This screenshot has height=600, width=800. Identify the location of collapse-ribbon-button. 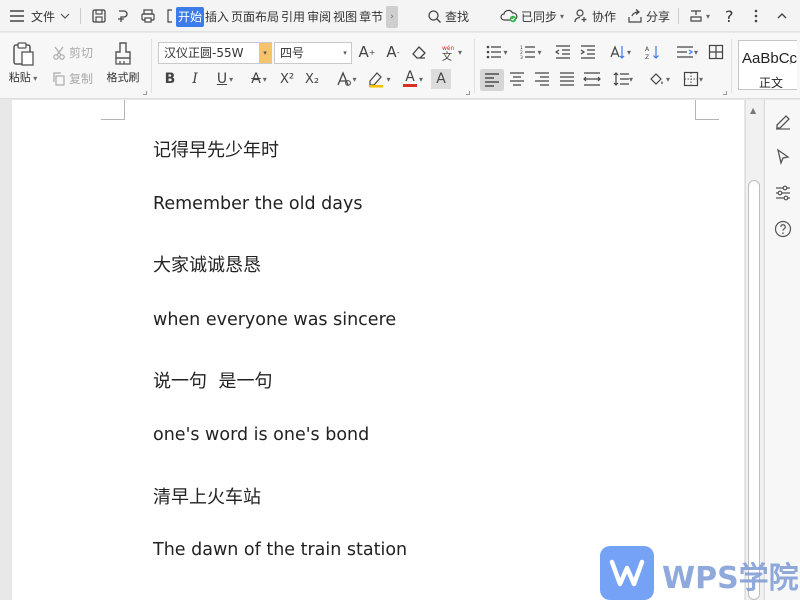
(782, 16).